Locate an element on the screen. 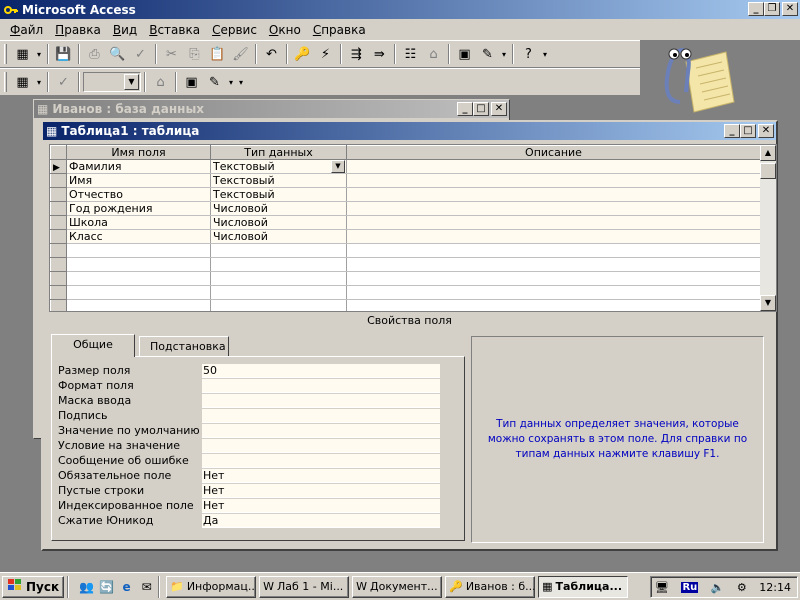 The image size is (800, 600). tab-general: Общие is located at coordinates (93, 345).